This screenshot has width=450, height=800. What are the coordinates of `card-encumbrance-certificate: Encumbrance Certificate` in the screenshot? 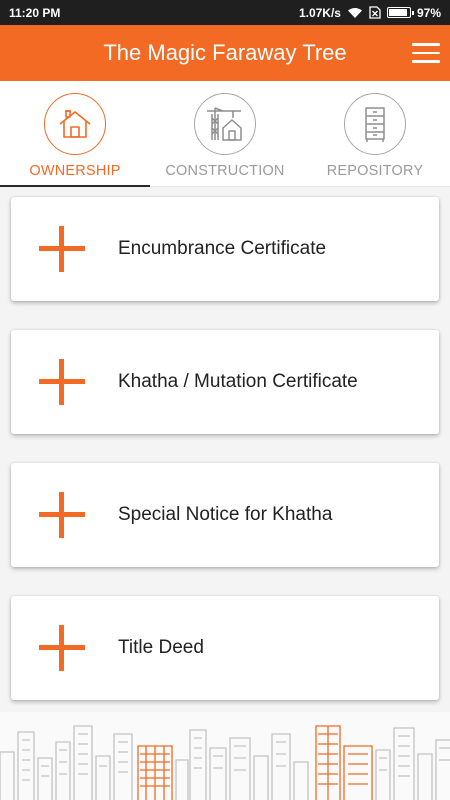 It's located at (225, 249).